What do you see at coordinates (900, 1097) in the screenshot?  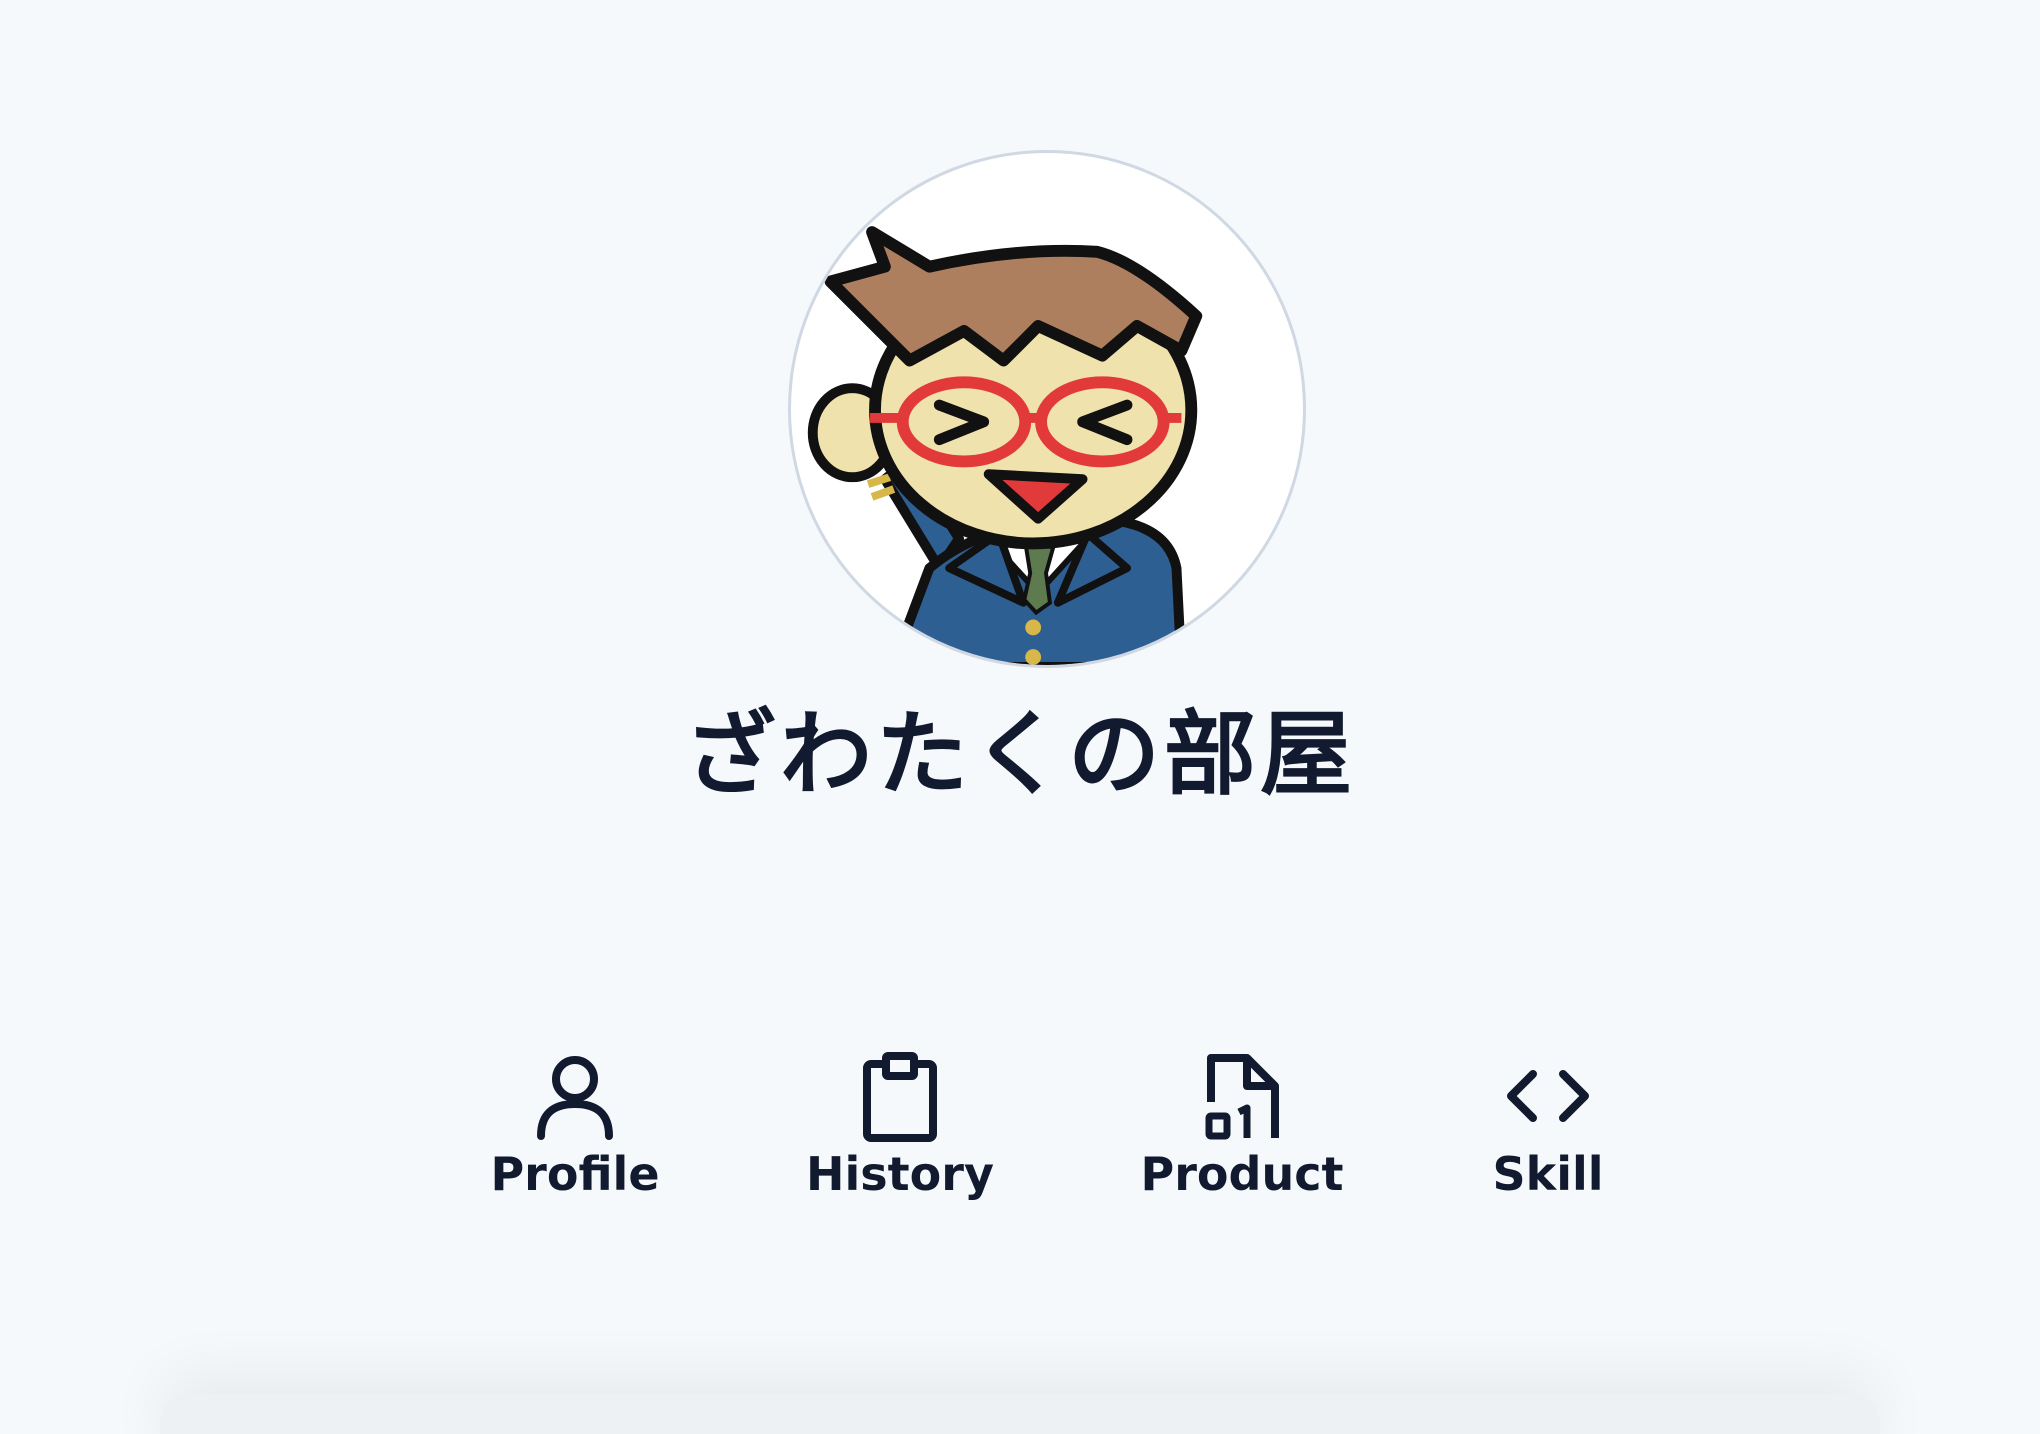 I see `clipboard-icon` at bounding box center [900, 1097].